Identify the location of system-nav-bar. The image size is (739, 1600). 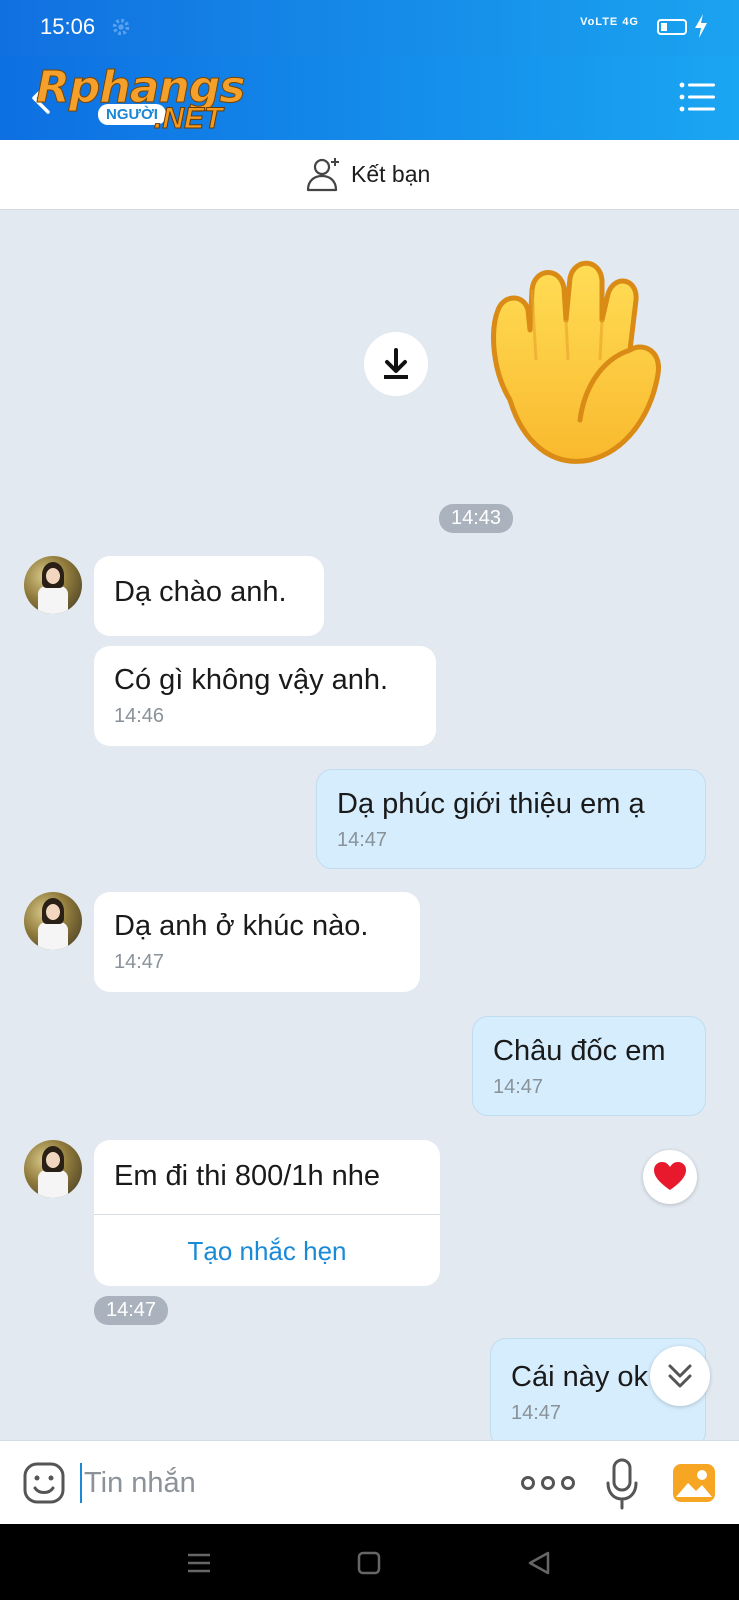
(369, 1562).